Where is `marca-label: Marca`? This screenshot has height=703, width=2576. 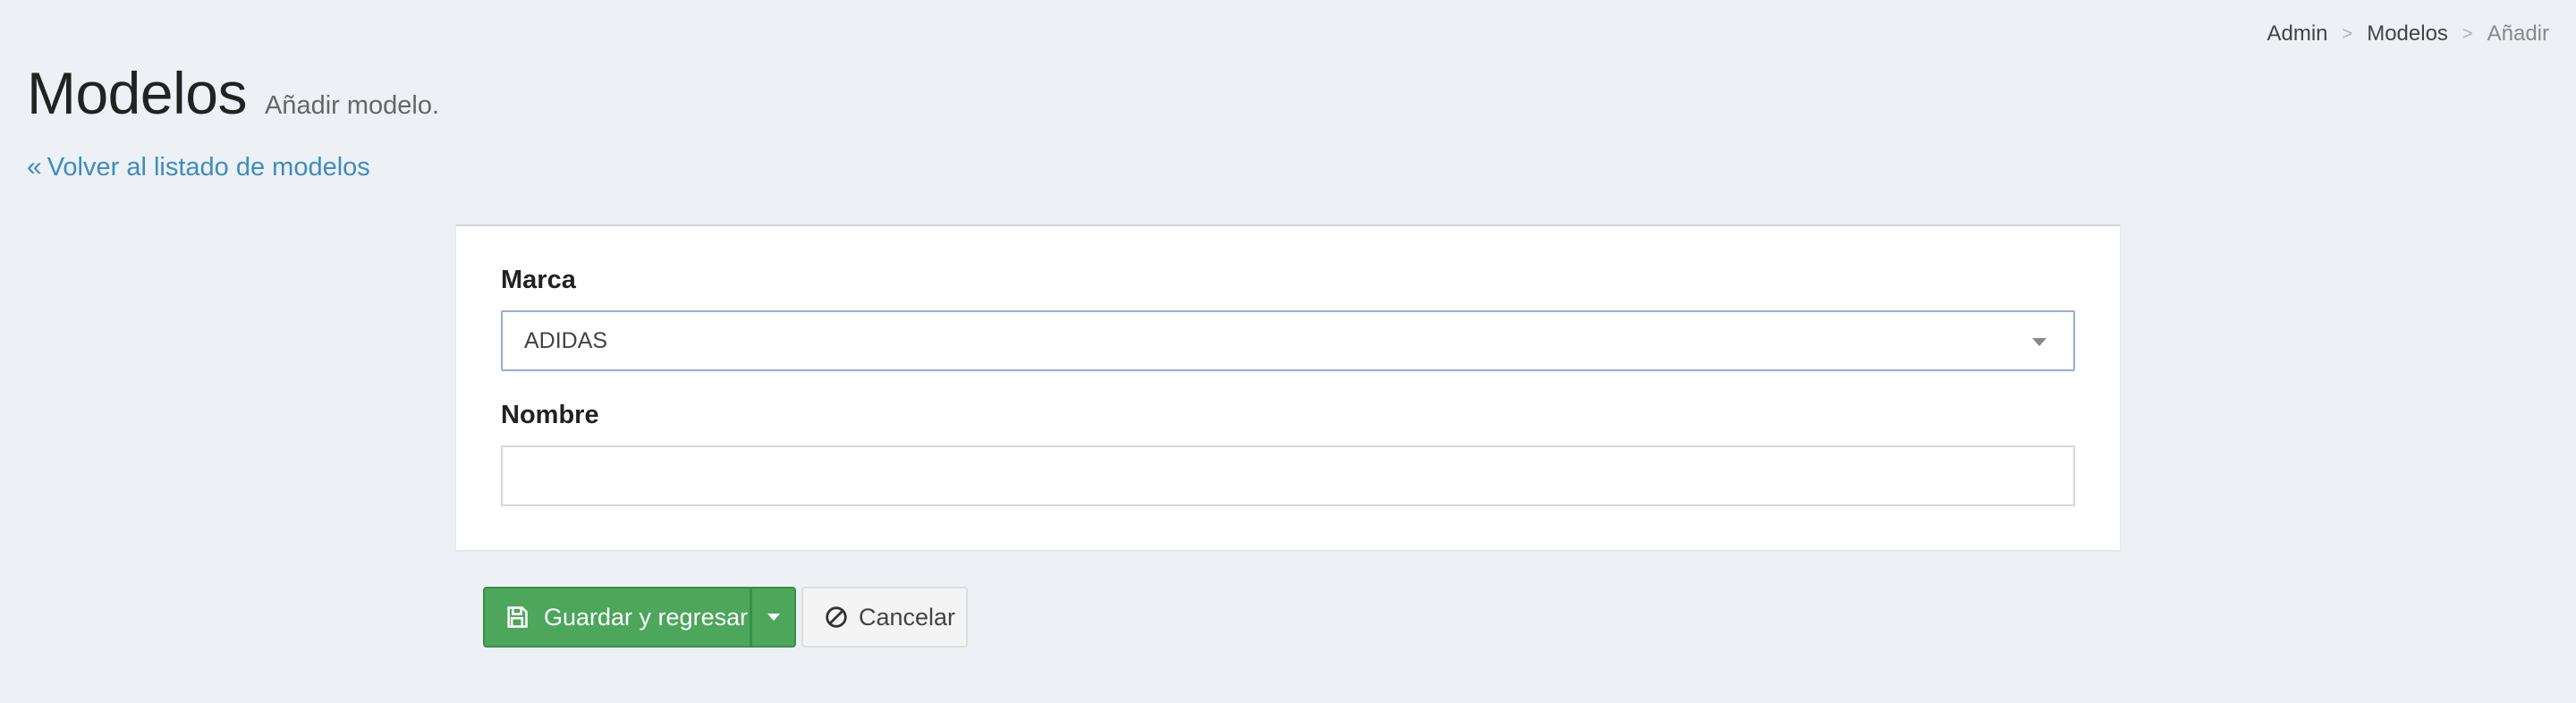 marca-label: Marca is located at coordinates (538, 280).